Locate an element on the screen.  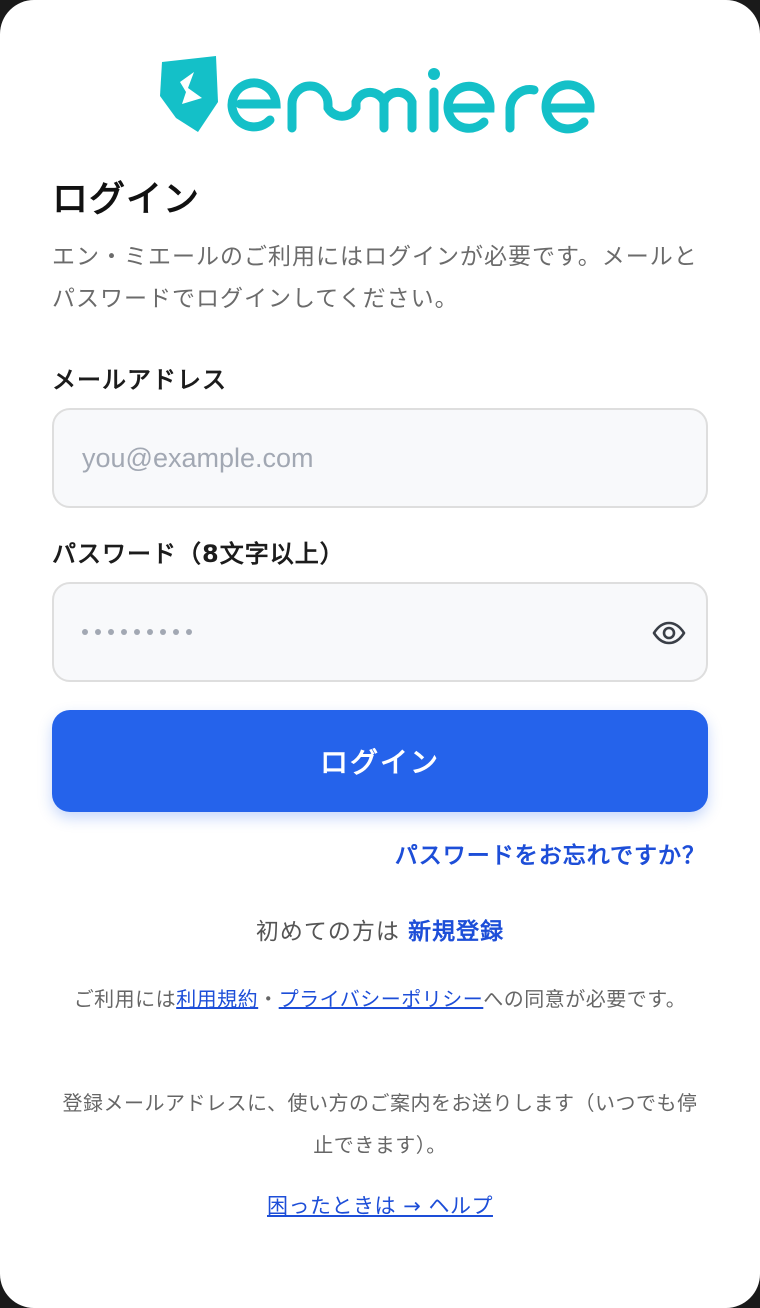
forgot-password-link: パスワードをお忘れですか？ is located at coordinates (550, 853).